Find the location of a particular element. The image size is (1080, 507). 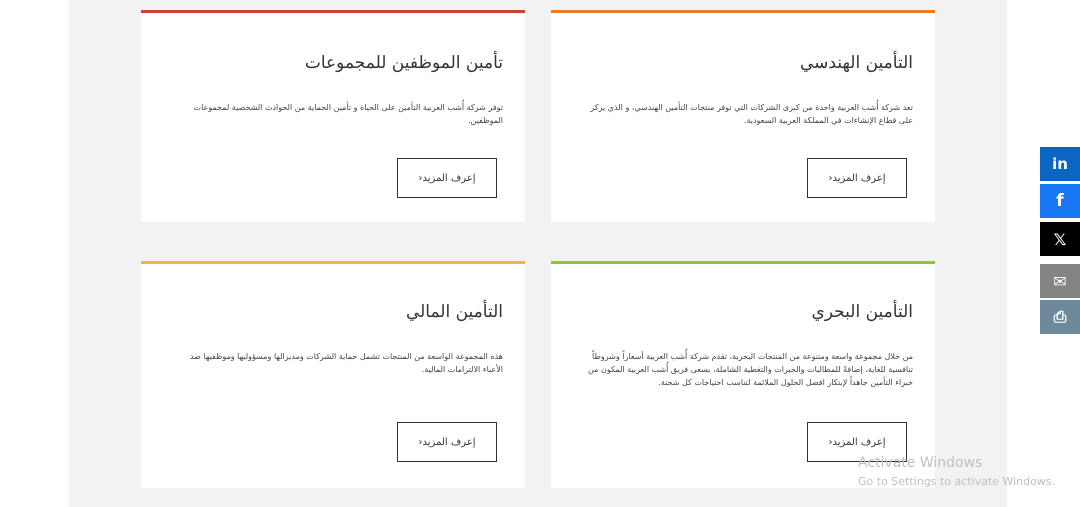

facebook-icon: f is located at coordinates (1060, 201).